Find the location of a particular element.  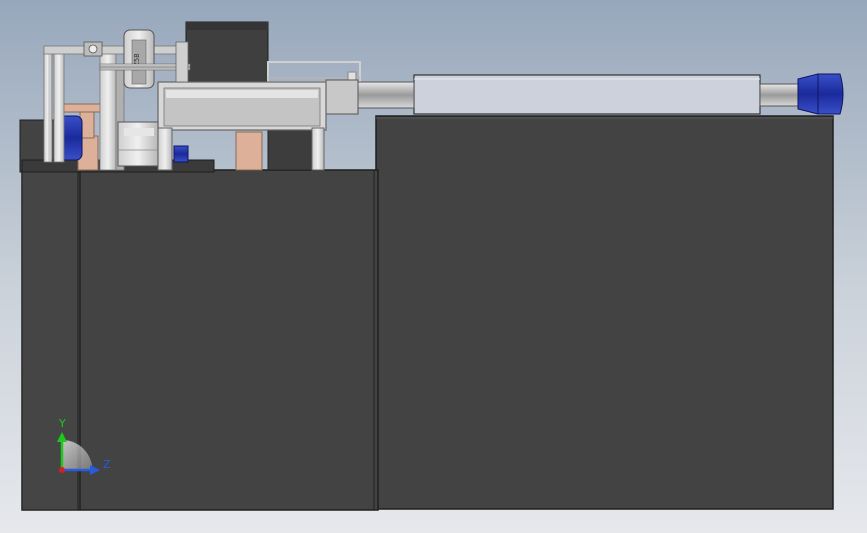

cylinder-housing is located at coordinates (587, 94).